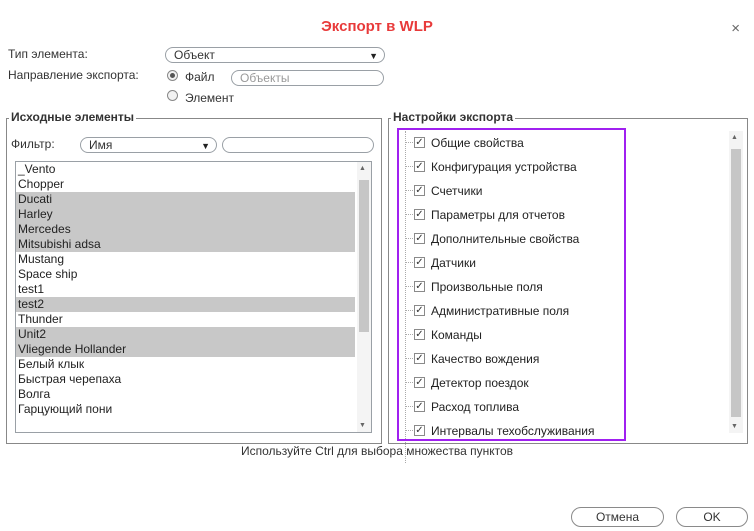 The height and width of the screenshot is (531, 754). I want to click on settings-item-label: Интервалы техобслуживания, so click(513, 431).